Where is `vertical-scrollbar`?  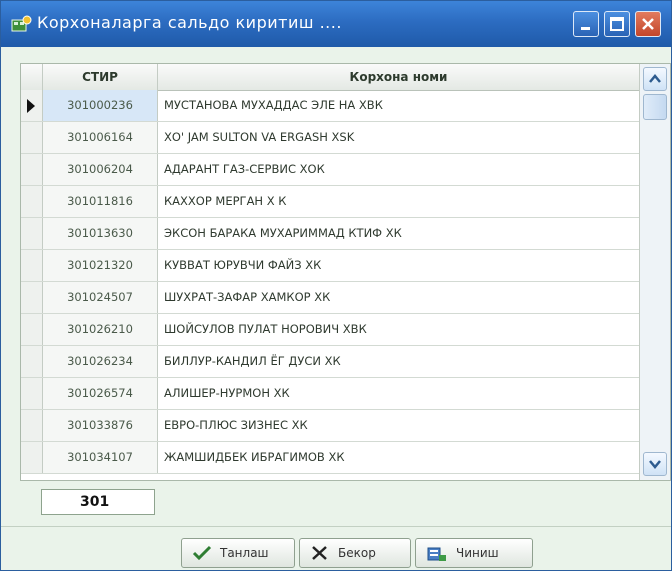
vertical-scrollbar is located at coordinates (654, 272).